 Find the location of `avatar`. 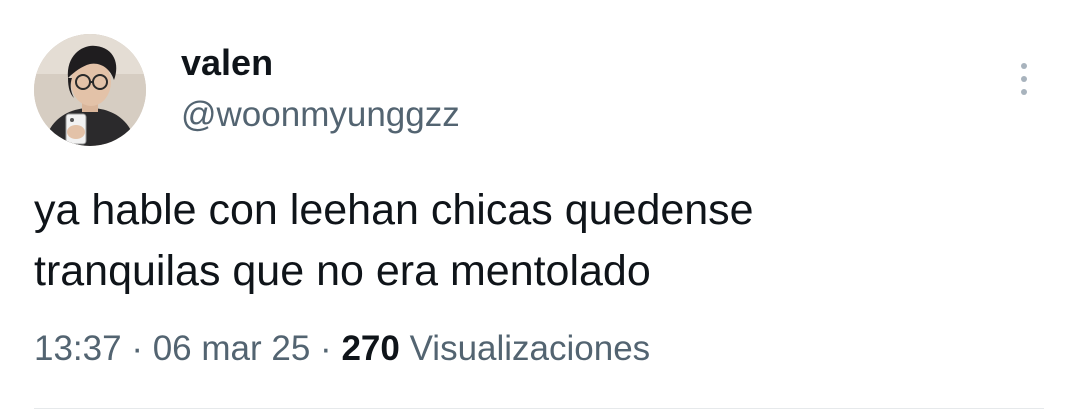

avatar is located at coordinates (90, 90).